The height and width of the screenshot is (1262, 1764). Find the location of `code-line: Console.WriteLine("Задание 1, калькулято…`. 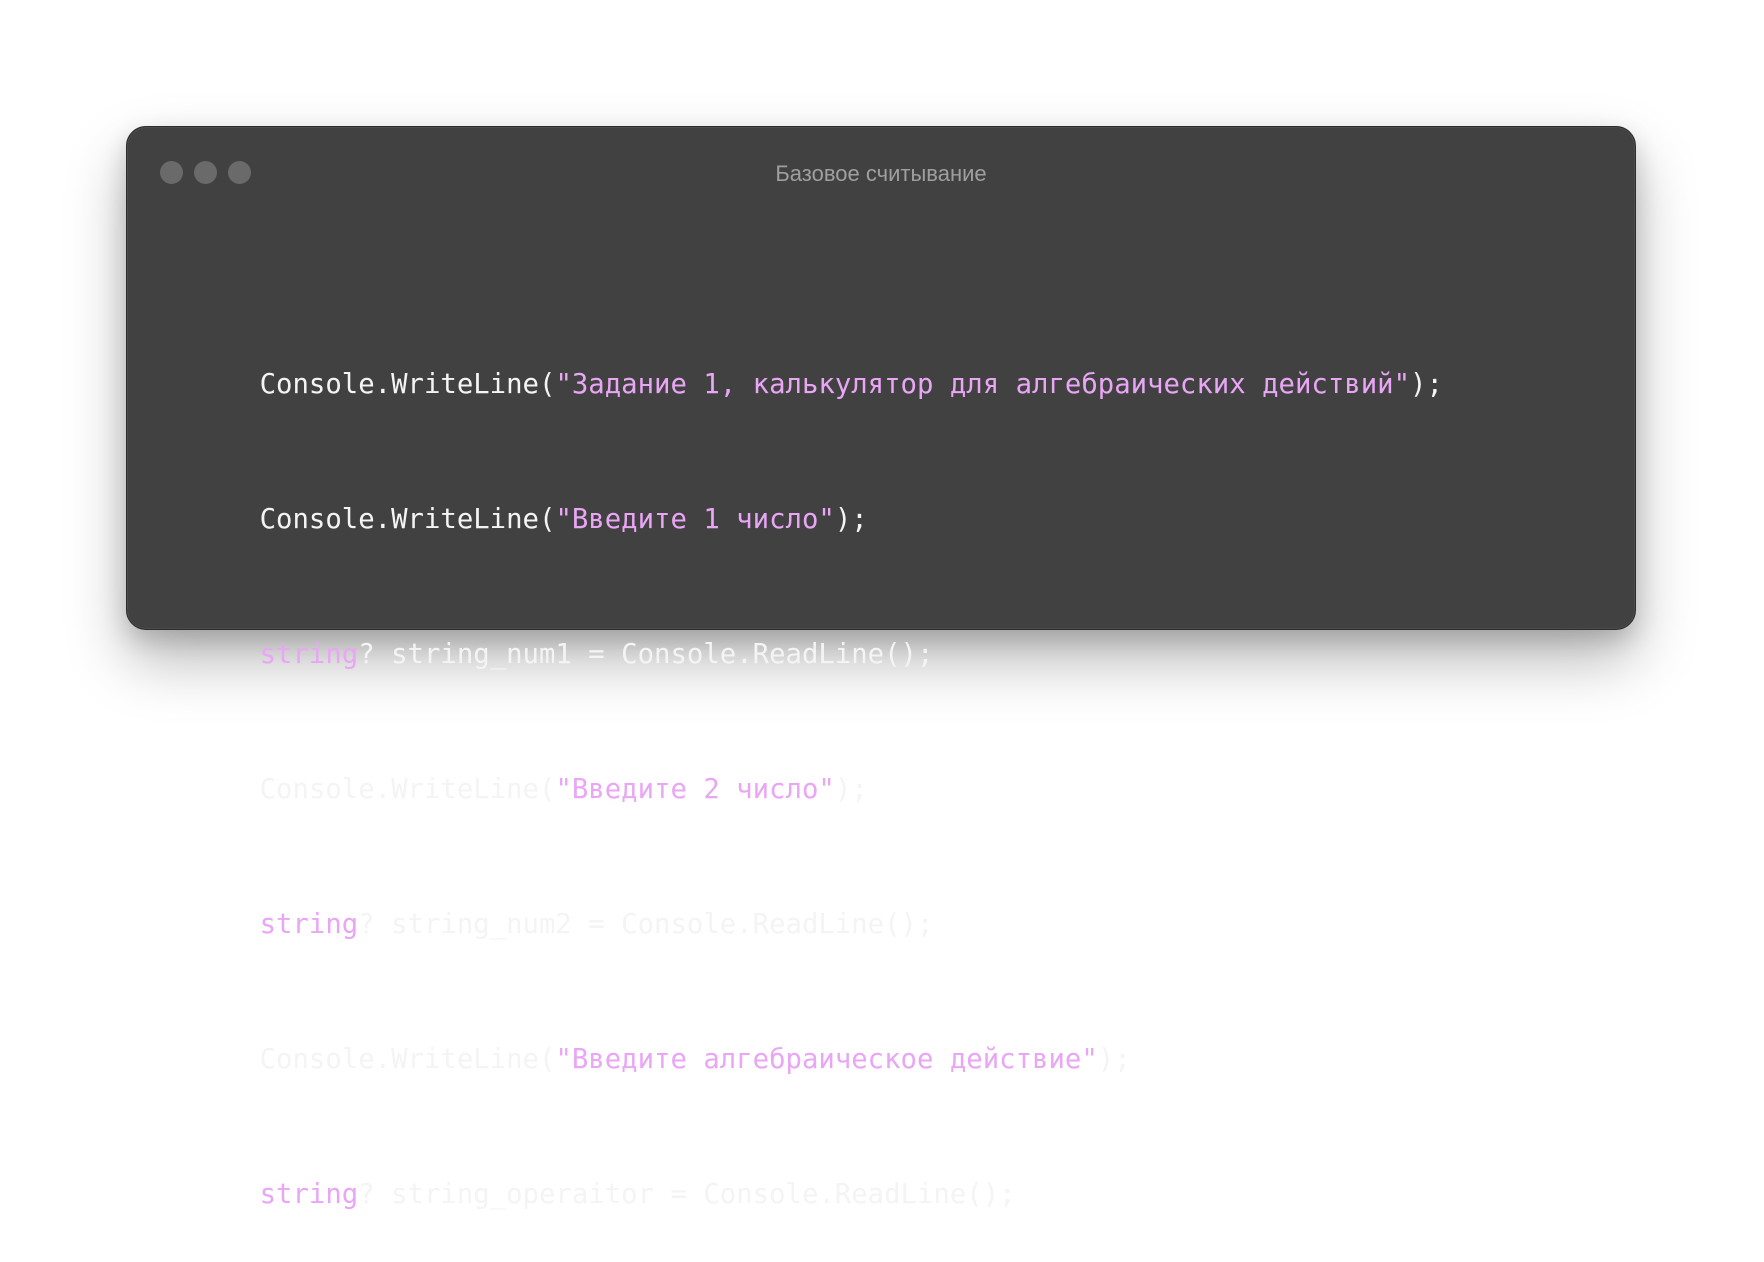

code-line: Console.WriteLine("Задание 1, калькулято… is located at coordinates (802, 358).